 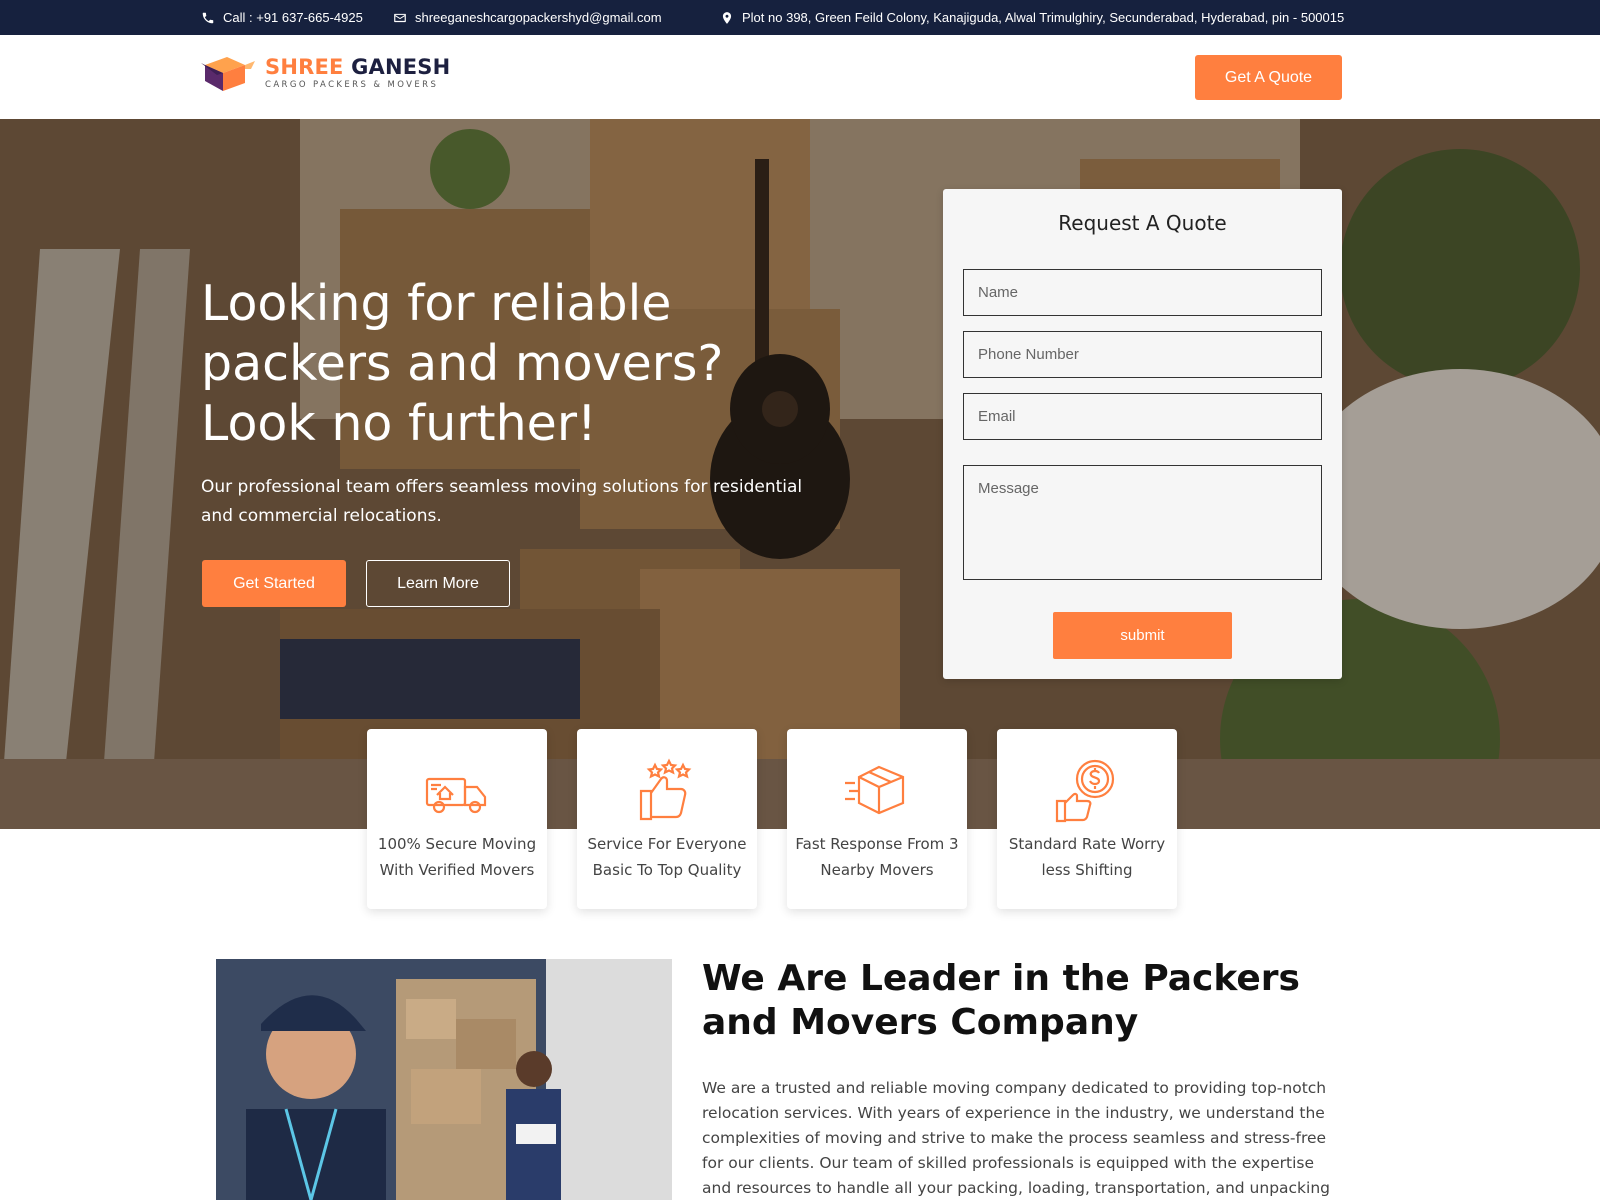 What do you see at coordinates (1142, 635) in the screenshot?
I see `submit-button: submit` at bounding box center [1142, 635].